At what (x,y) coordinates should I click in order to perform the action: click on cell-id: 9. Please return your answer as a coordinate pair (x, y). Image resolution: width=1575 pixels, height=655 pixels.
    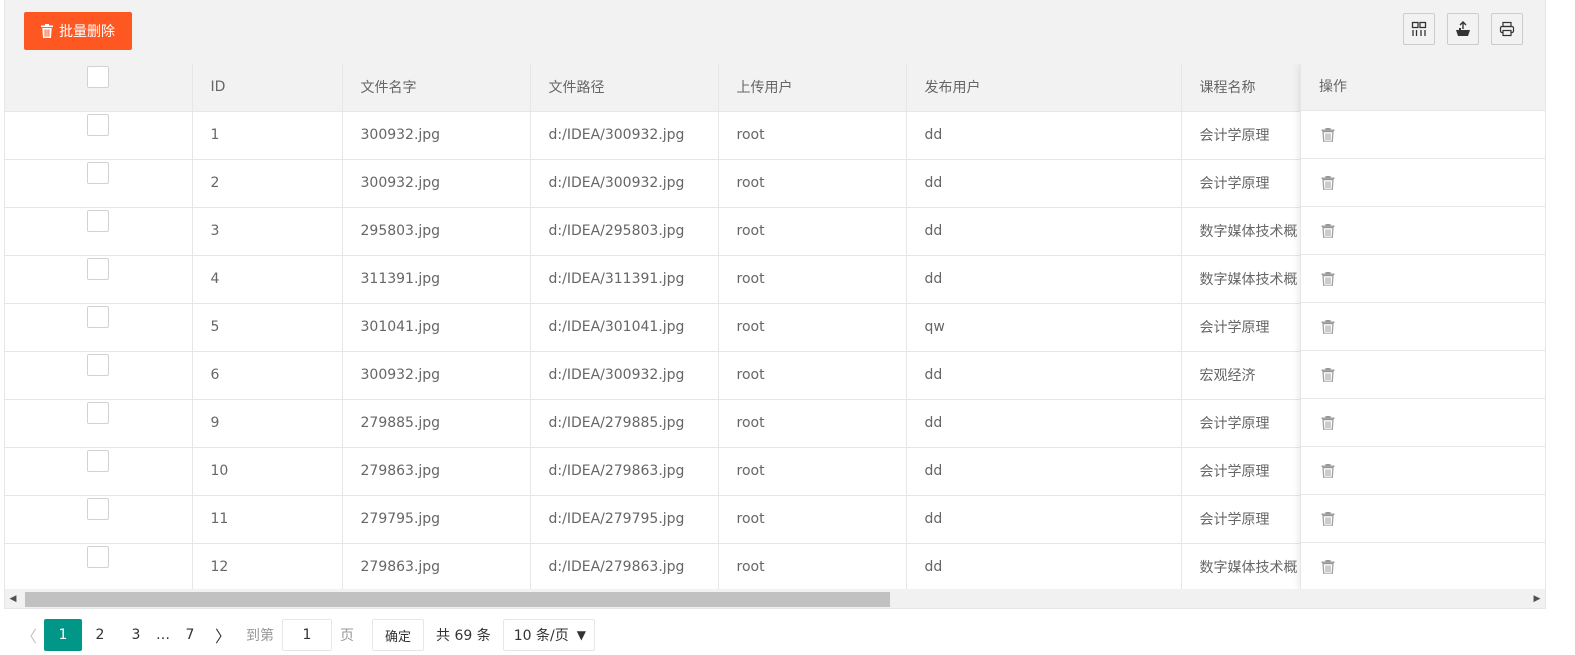
    Looking at the image, I should click on (267, 423).